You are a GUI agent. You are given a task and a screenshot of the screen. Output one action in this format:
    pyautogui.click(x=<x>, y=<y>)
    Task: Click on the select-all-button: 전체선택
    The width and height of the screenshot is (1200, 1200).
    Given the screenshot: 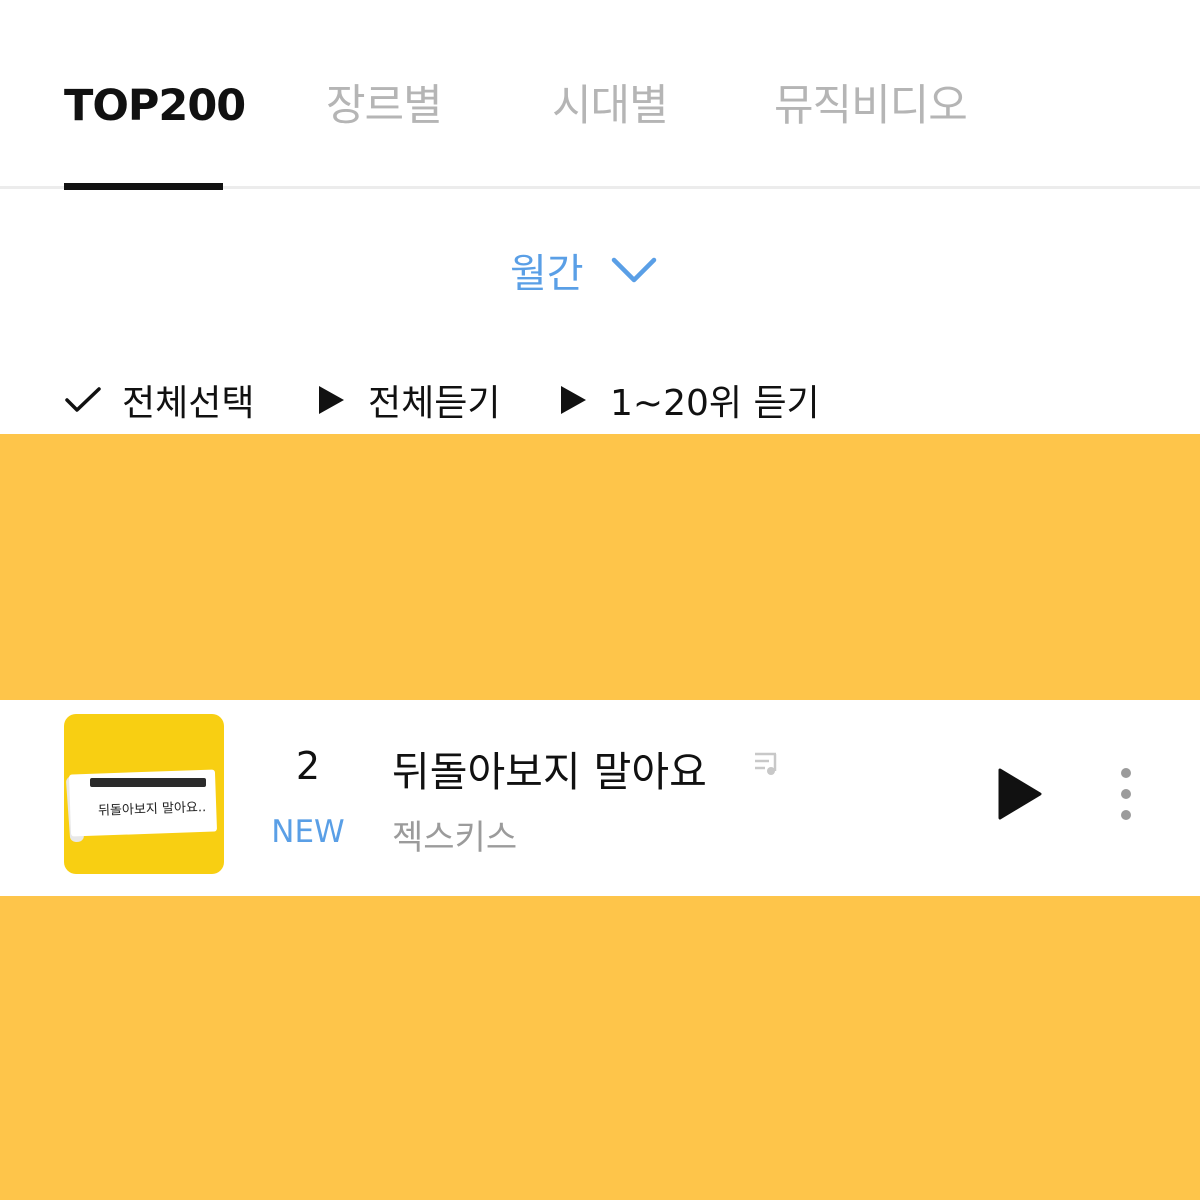 What is the action you would take?
    pyautogui.click(x=159, y=400)
    